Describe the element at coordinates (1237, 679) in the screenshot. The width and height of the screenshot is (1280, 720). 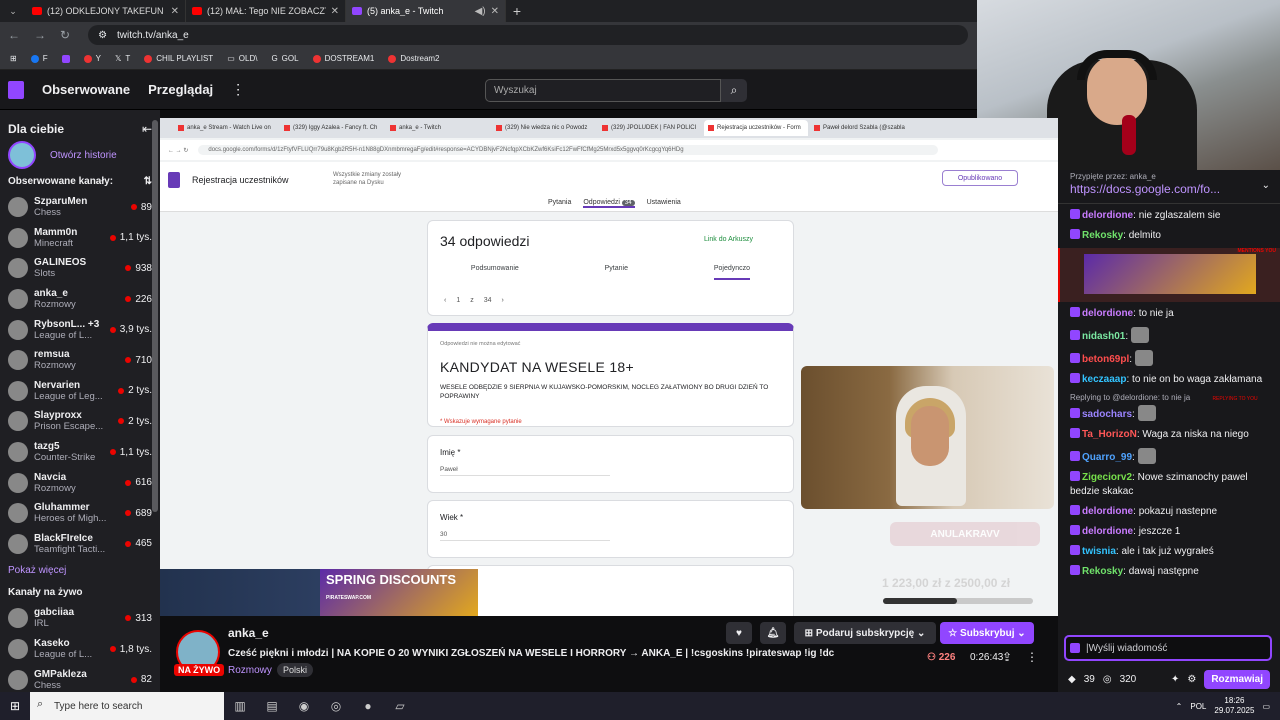
I see `chat-send-button: Rozmawiaj` at that location.